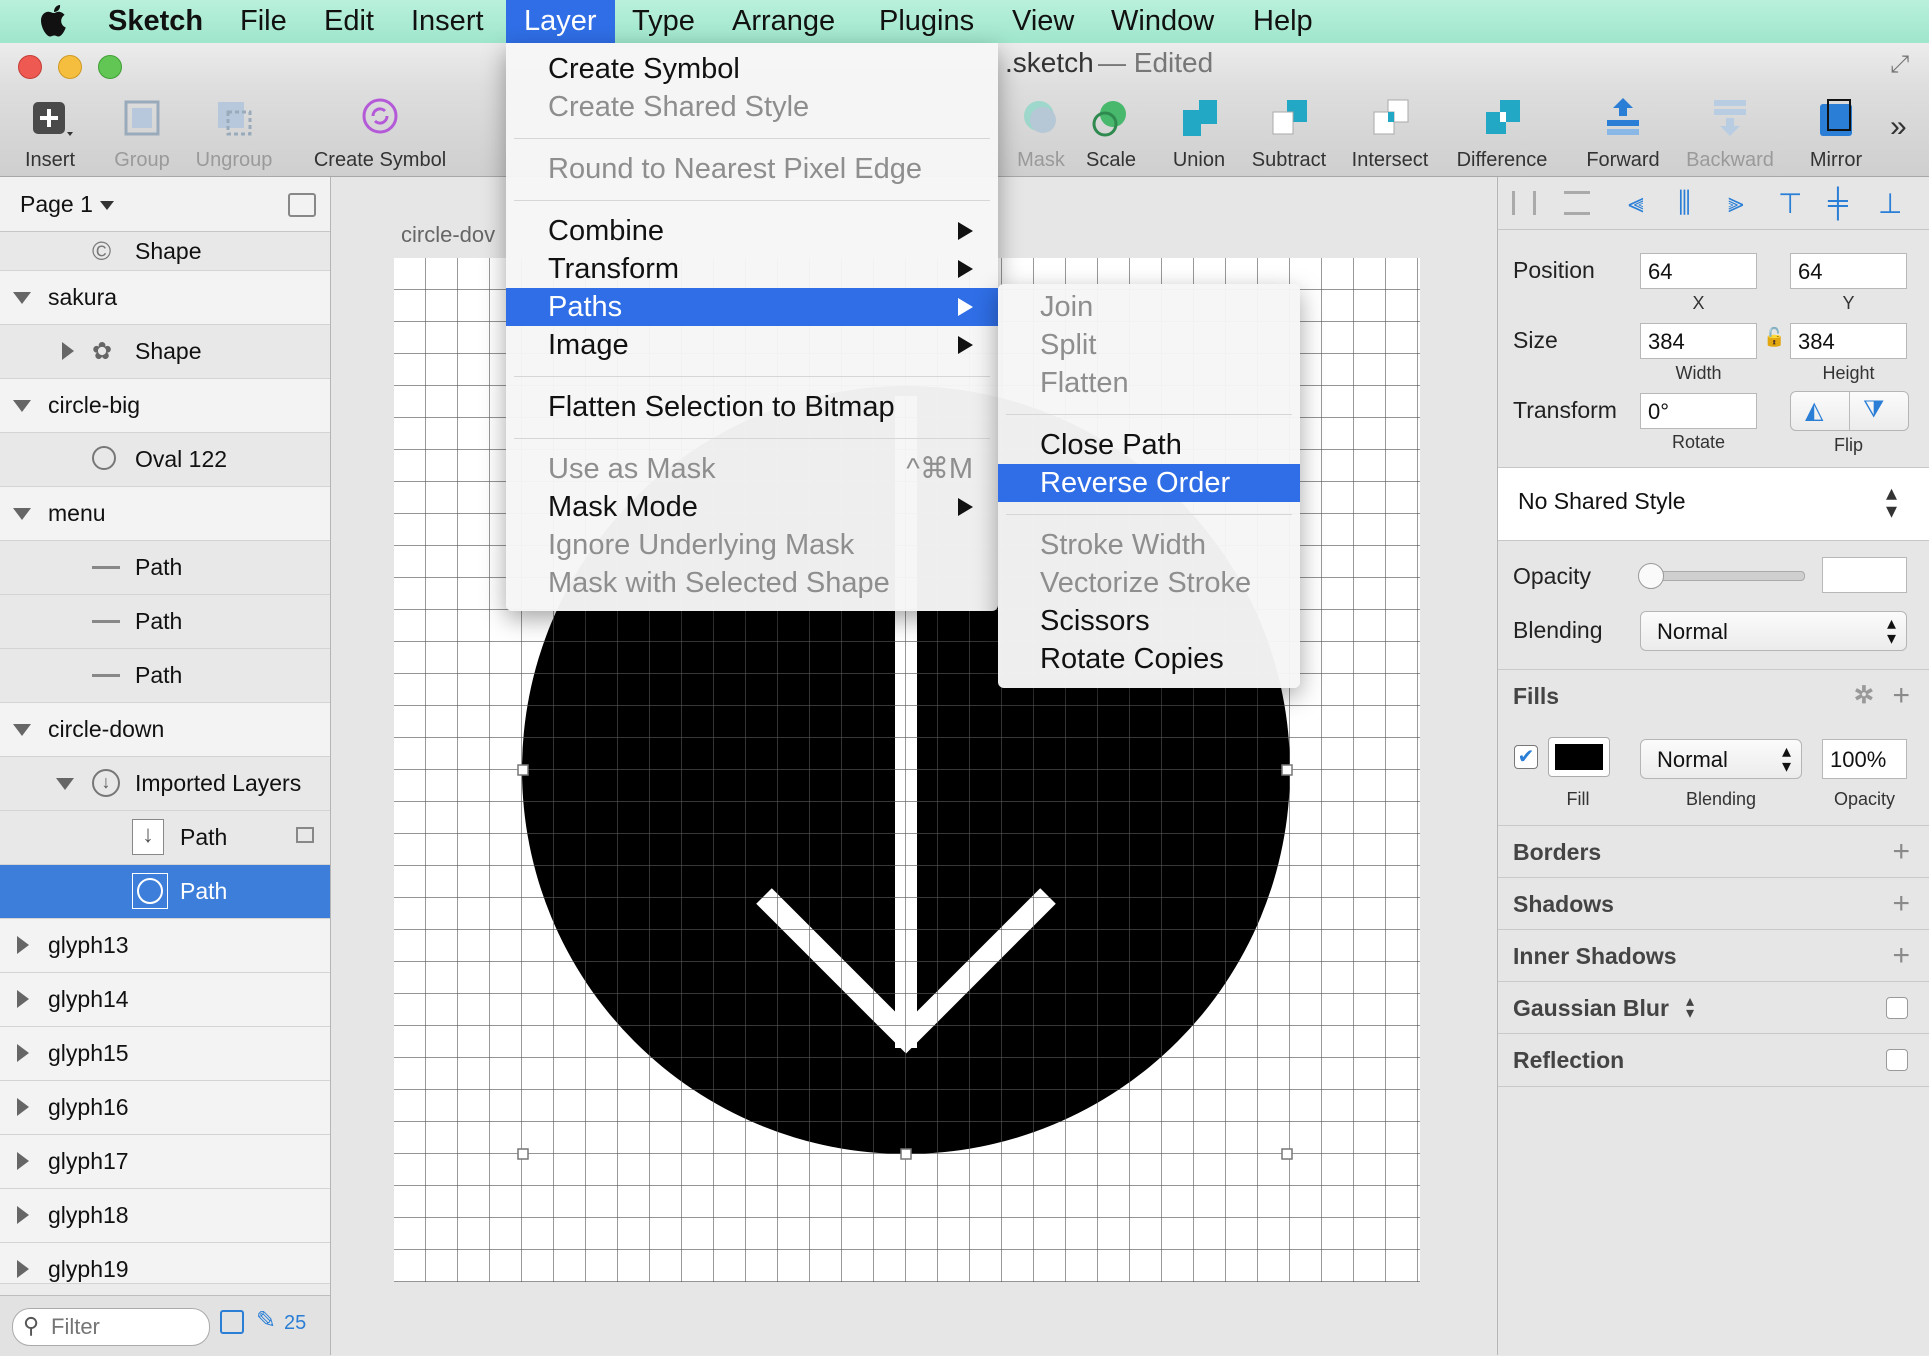  I want to click on menu-item-scissors: Scissors, so click(1149, 621).